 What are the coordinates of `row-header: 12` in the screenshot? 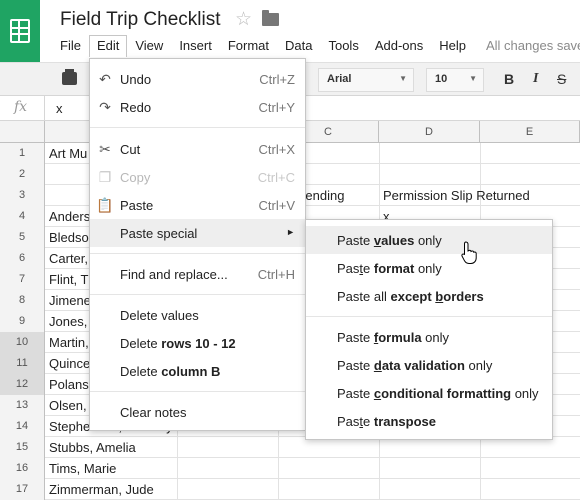 It's located at (22, 384).